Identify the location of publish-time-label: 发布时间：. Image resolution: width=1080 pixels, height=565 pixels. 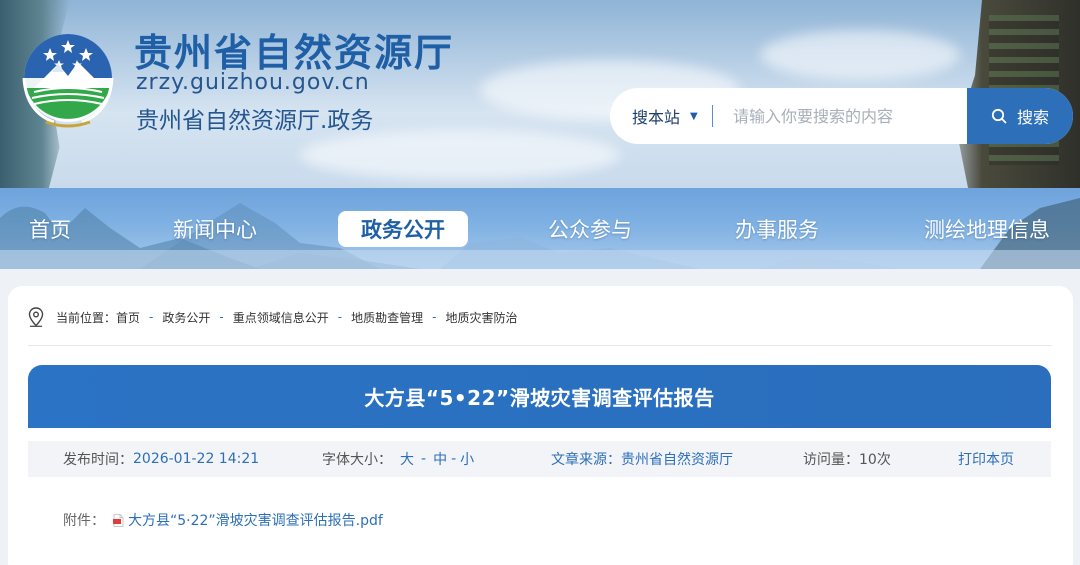
(98, 460).